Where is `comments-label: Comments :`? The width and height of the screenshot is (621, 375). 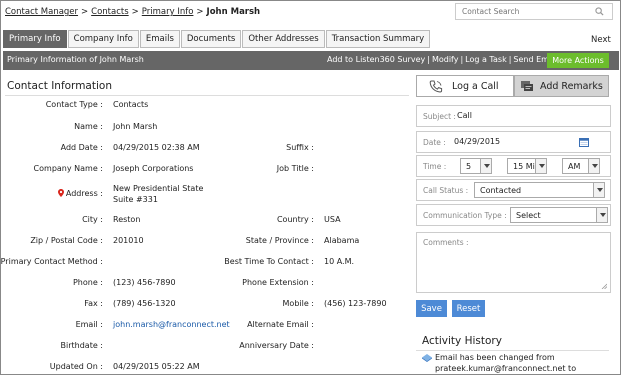 comments-label: Comments : is located at coordinates (446, 242).